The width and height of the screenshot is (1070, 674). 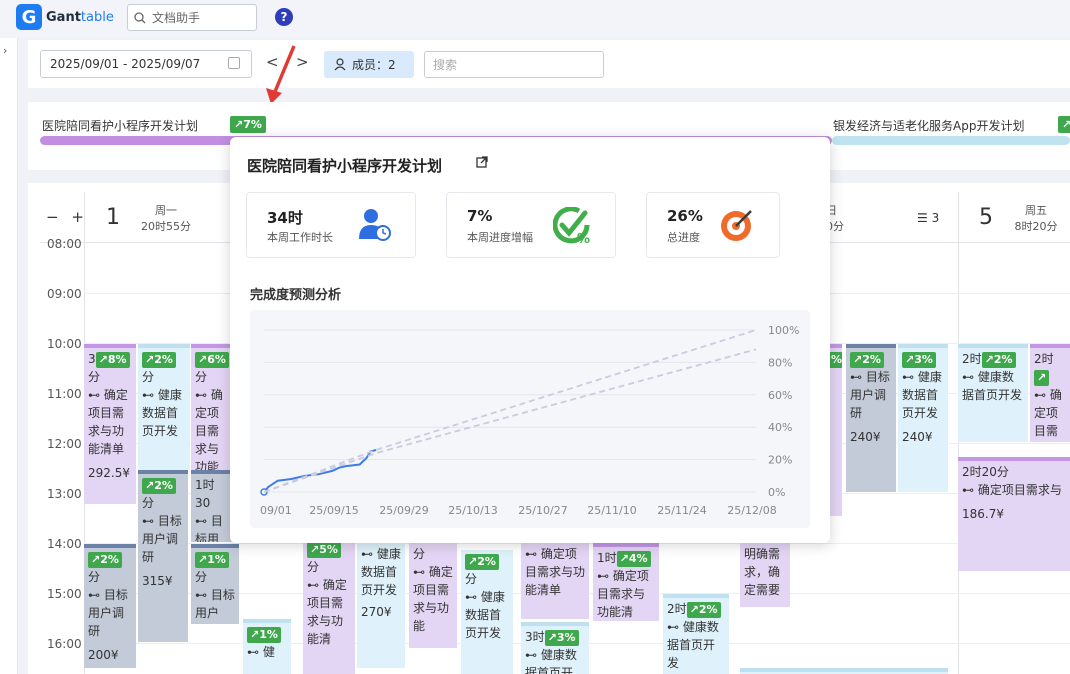 What do you see at coordinates (685, 216) in the screenshot?
I see `stat-value: 26%` at bounding box center [685, 216].